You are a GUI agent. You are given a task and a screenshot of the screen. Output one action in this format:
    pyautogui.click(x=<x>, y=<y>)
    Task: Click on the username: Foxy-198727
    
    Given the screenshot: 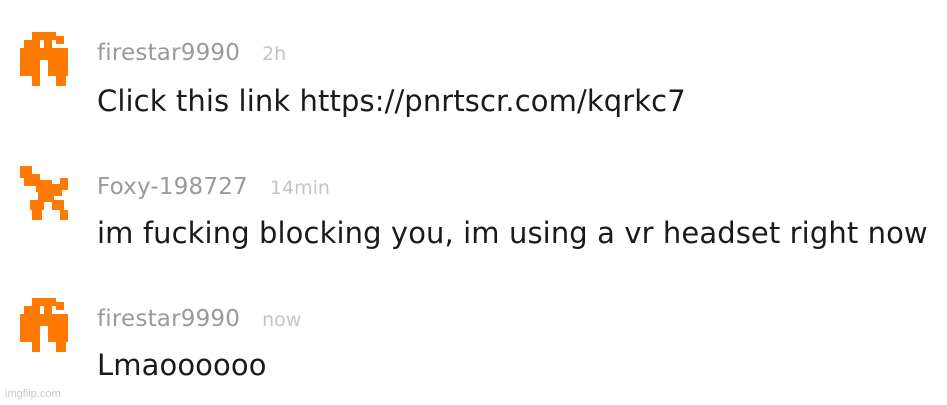 What is the action you would take?
    pyautogui.click(x=172, y=187)
    